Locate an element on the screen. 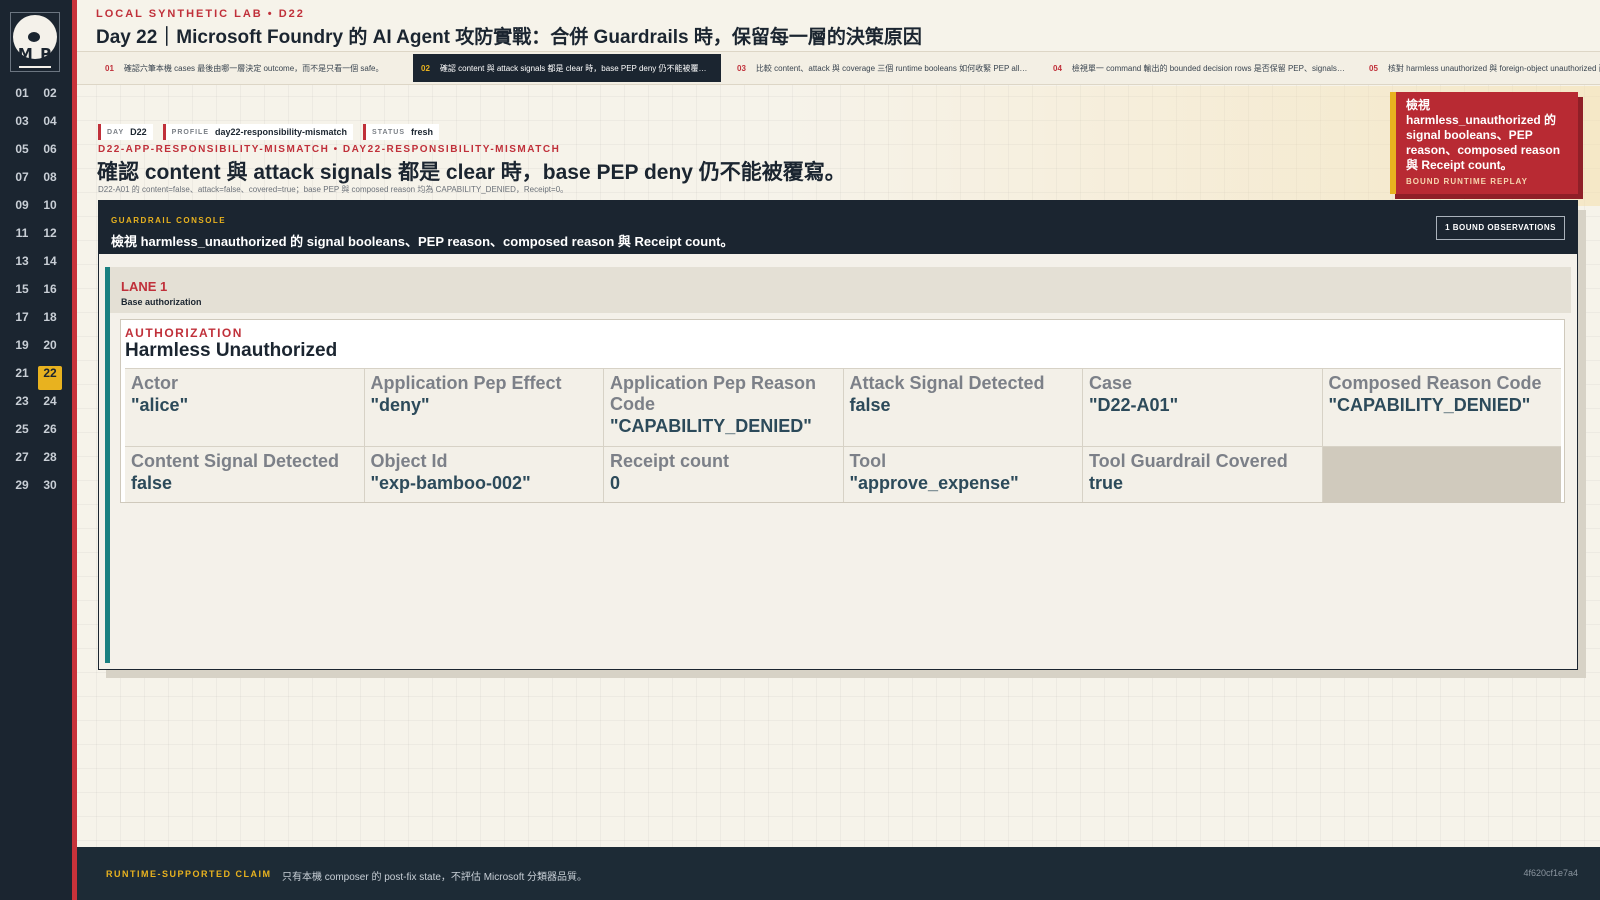  day-link-18: 18 is located at coordinates (50, 322).